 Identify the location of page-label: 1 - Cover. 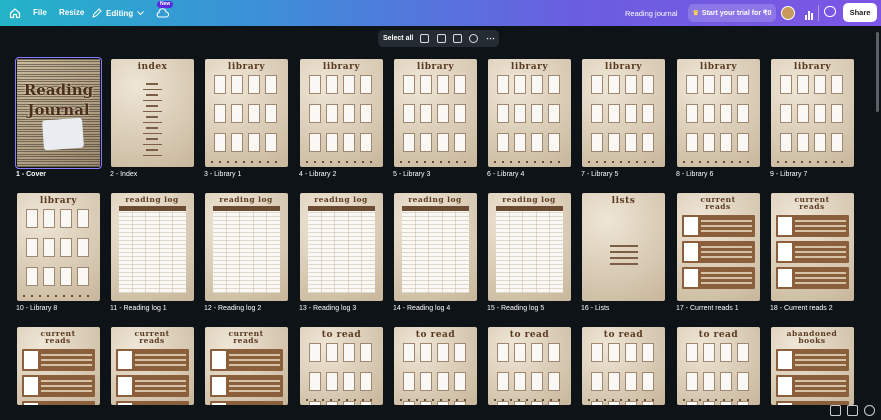
(31, 174).